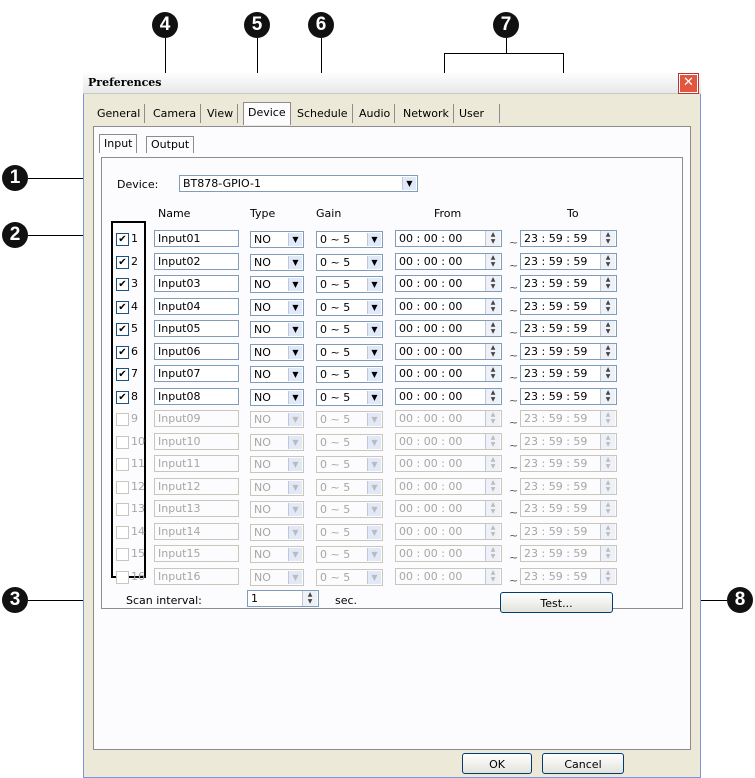 This screenshot has height=778, width=755. What do you see at coordinates (196, 328) in the screenshot?
I see `row-name-input: Input05` at bounding box center [196, 328].